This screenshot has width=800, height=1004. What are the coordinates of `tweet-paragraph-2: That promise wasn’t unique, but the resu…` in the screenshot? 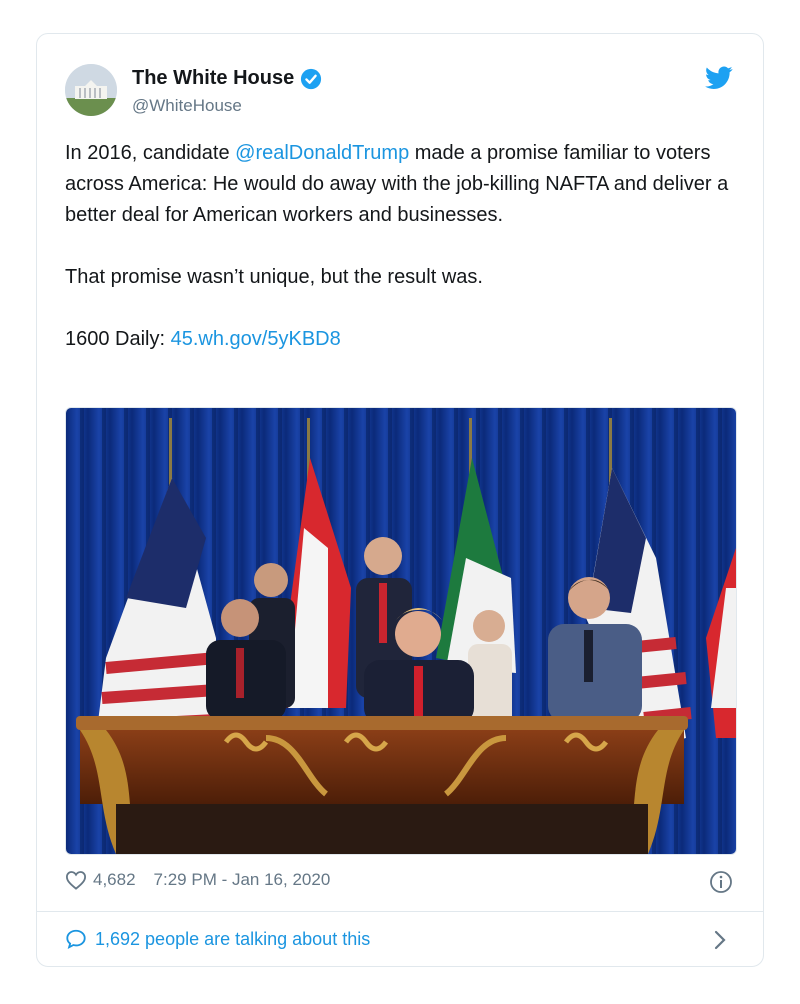 It's located at (274, 277).